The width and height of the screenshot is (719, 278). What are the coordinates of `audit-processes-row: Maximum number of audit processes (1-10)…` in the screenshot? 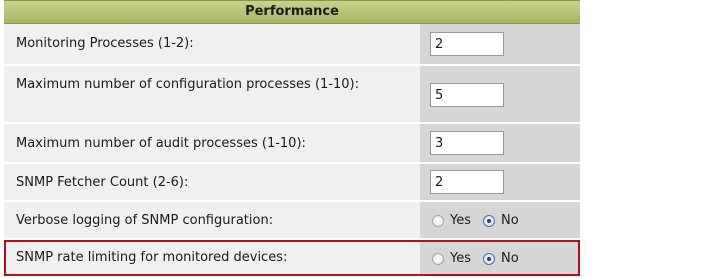 It's located at (292, 143).